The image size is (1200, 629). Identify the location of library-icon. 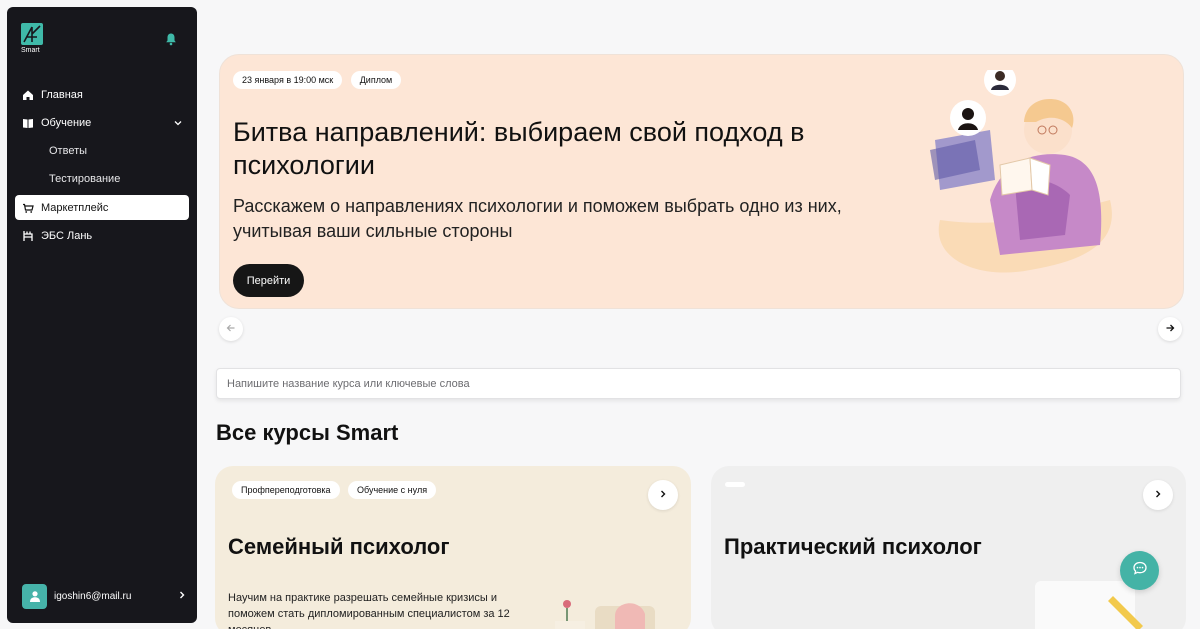
(28, 236).